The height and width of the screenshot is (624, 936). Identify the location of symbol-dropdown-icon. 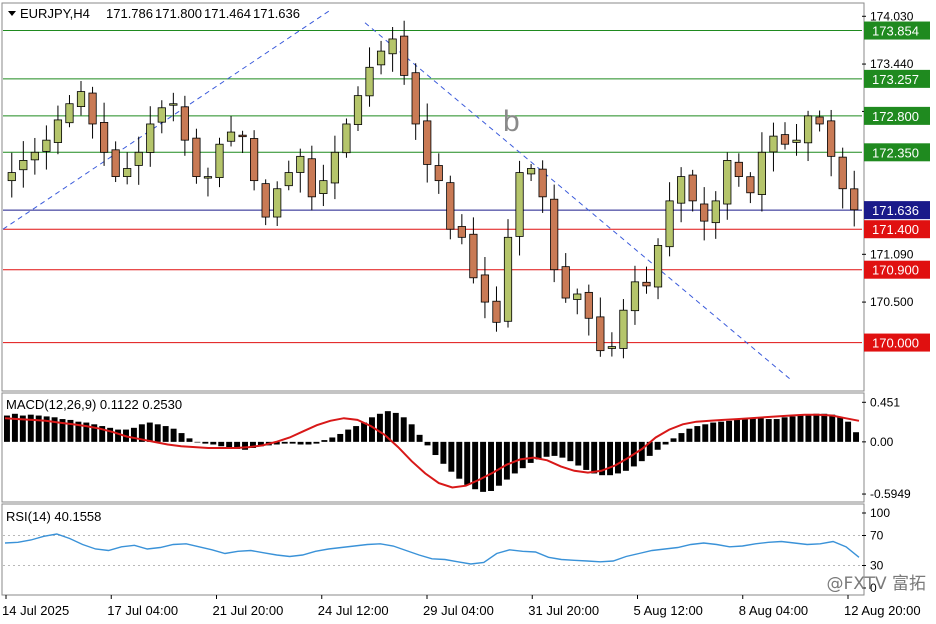
(12, 13).